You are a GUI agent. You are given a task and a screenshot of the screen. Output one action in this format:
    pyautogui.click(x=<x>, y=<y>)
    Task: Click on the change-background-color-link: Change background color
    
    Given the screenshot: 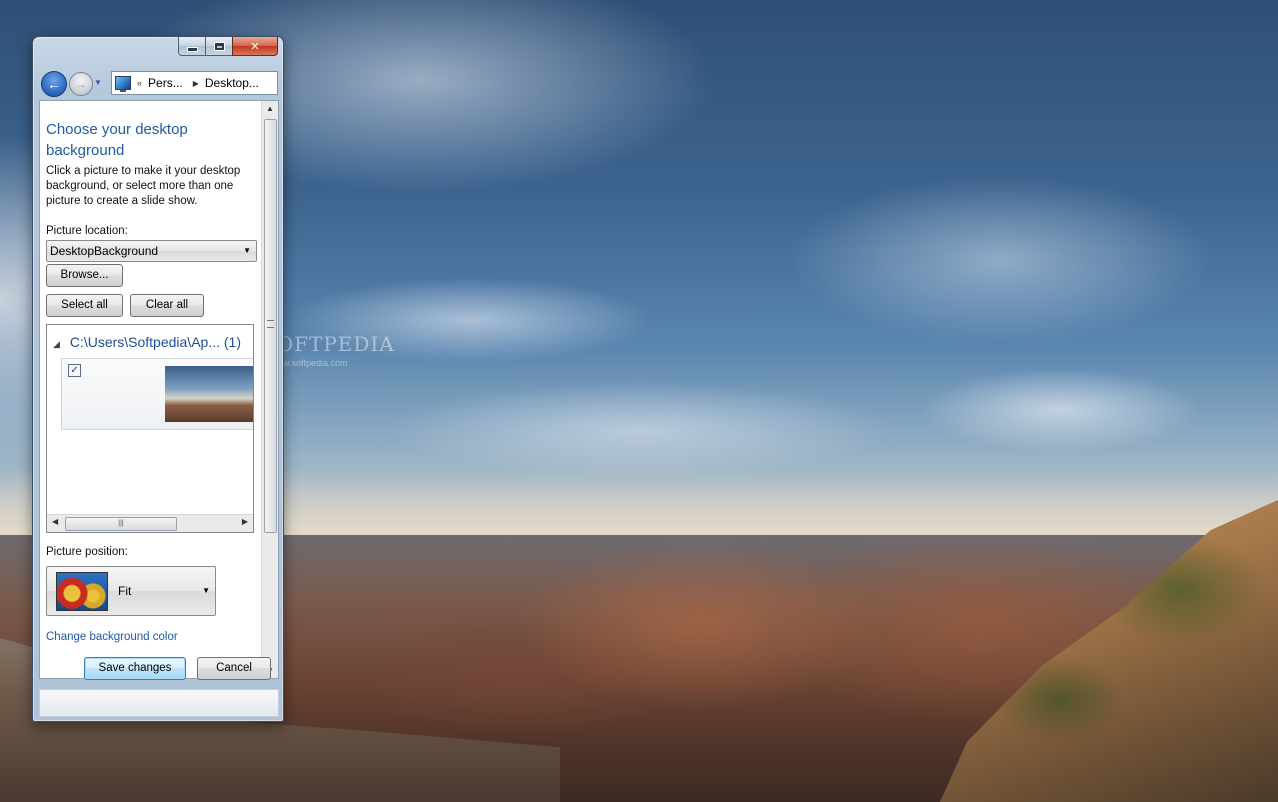 What is the action you would take?
    pyautogui.click(x=112, y=637)
    